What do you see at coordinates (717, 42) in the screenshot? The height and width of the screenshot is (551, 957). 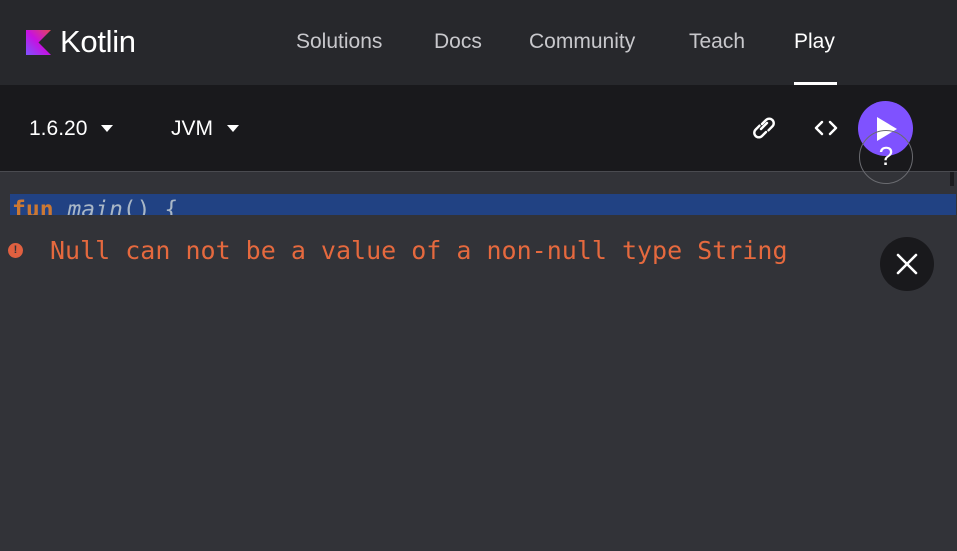 I see `nav-item-teach: Teach` at bounding box center [717, 42].